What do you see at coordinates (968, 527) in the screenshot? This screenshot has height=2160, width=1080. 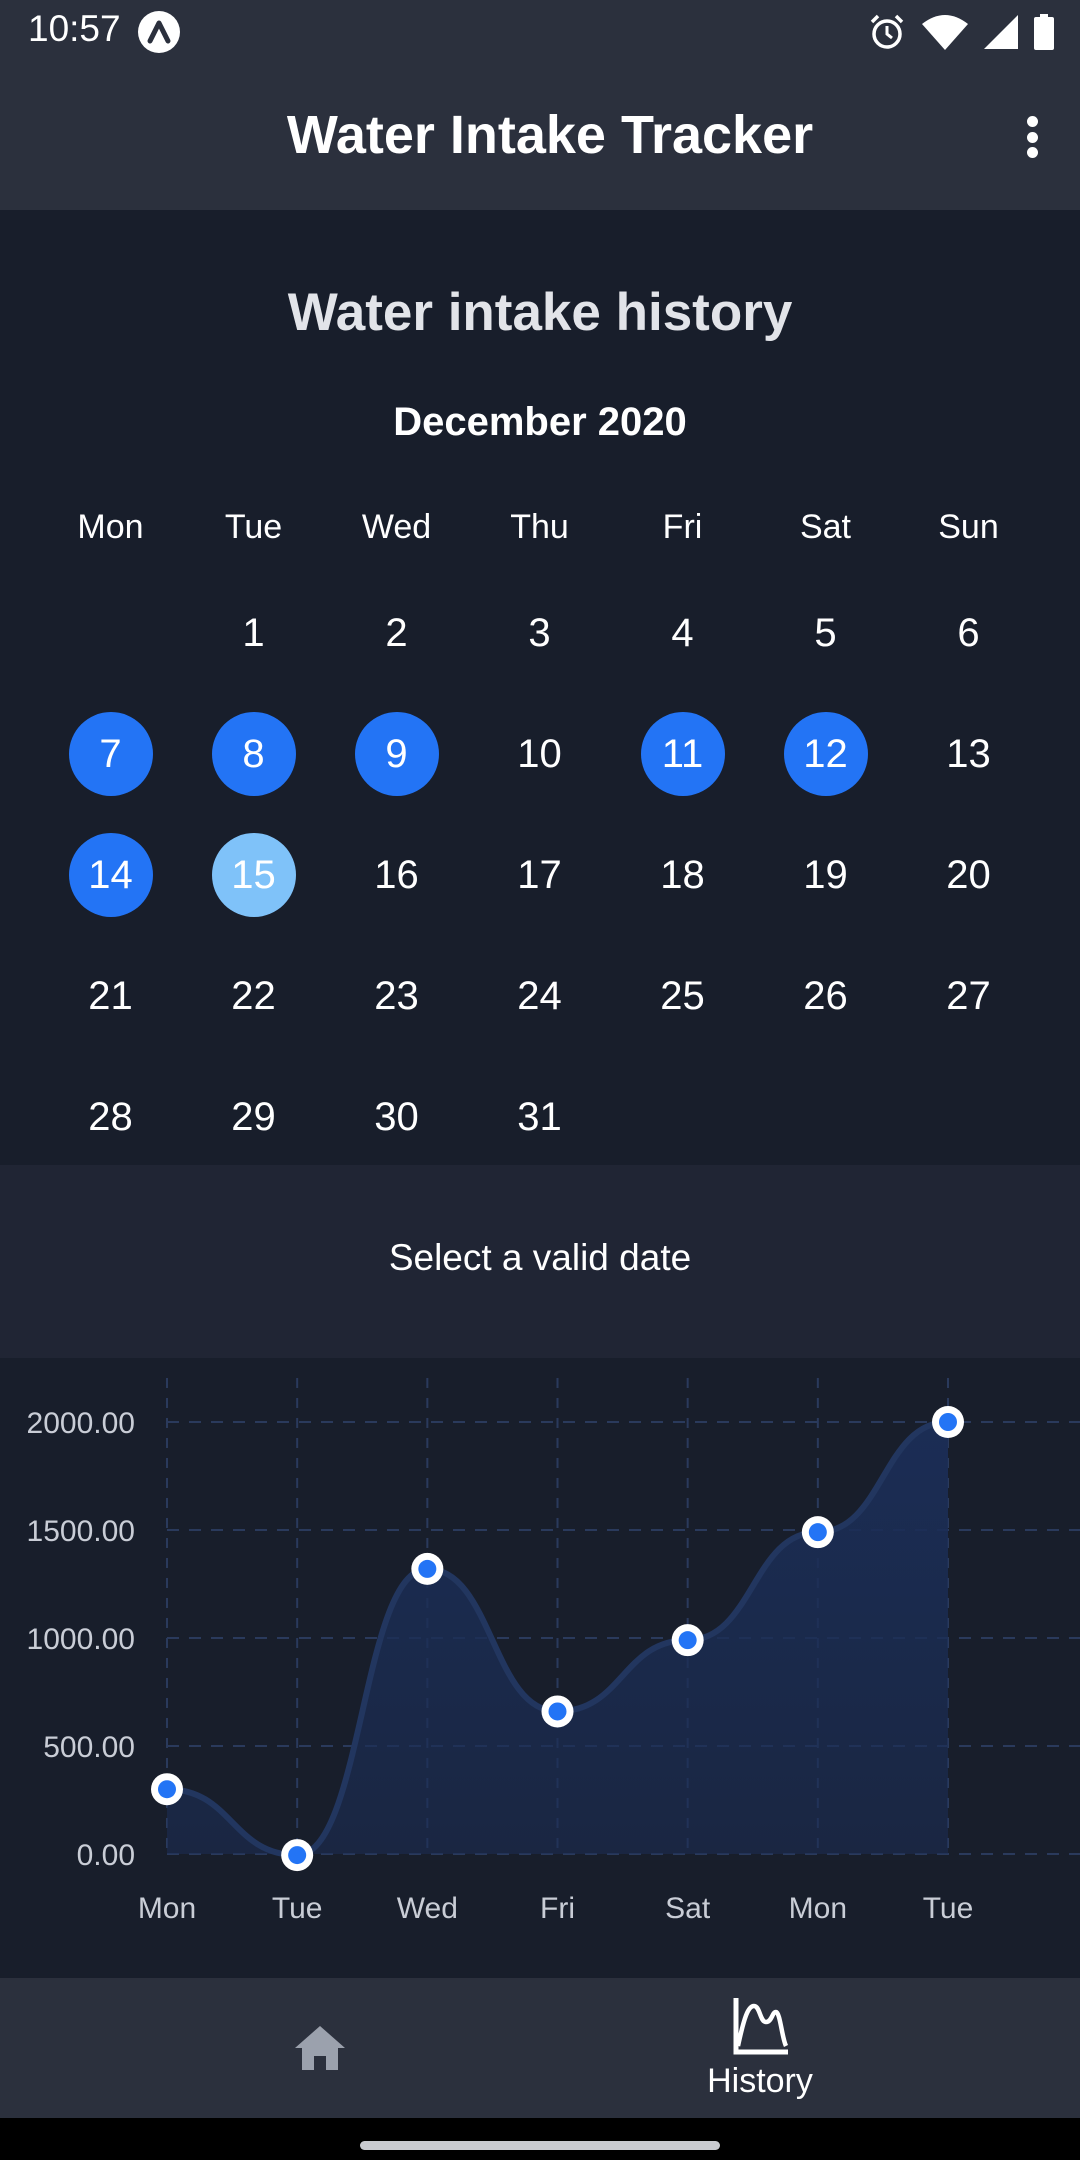 I see `weekday-label: Sun` at bounding box center [968, 527].